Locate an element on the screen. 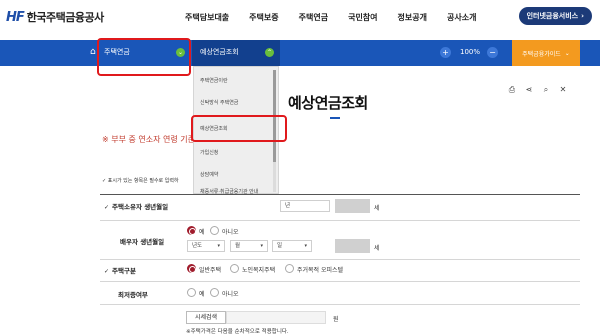 The width and height of the screenshot is (600, 336). print-icon: ⎙ is located at coordinates (512, 90).